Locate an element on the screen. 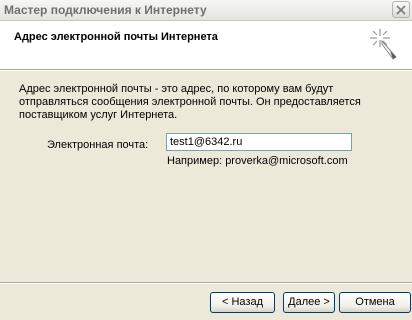  close-button is located at coordinates (401, 9).